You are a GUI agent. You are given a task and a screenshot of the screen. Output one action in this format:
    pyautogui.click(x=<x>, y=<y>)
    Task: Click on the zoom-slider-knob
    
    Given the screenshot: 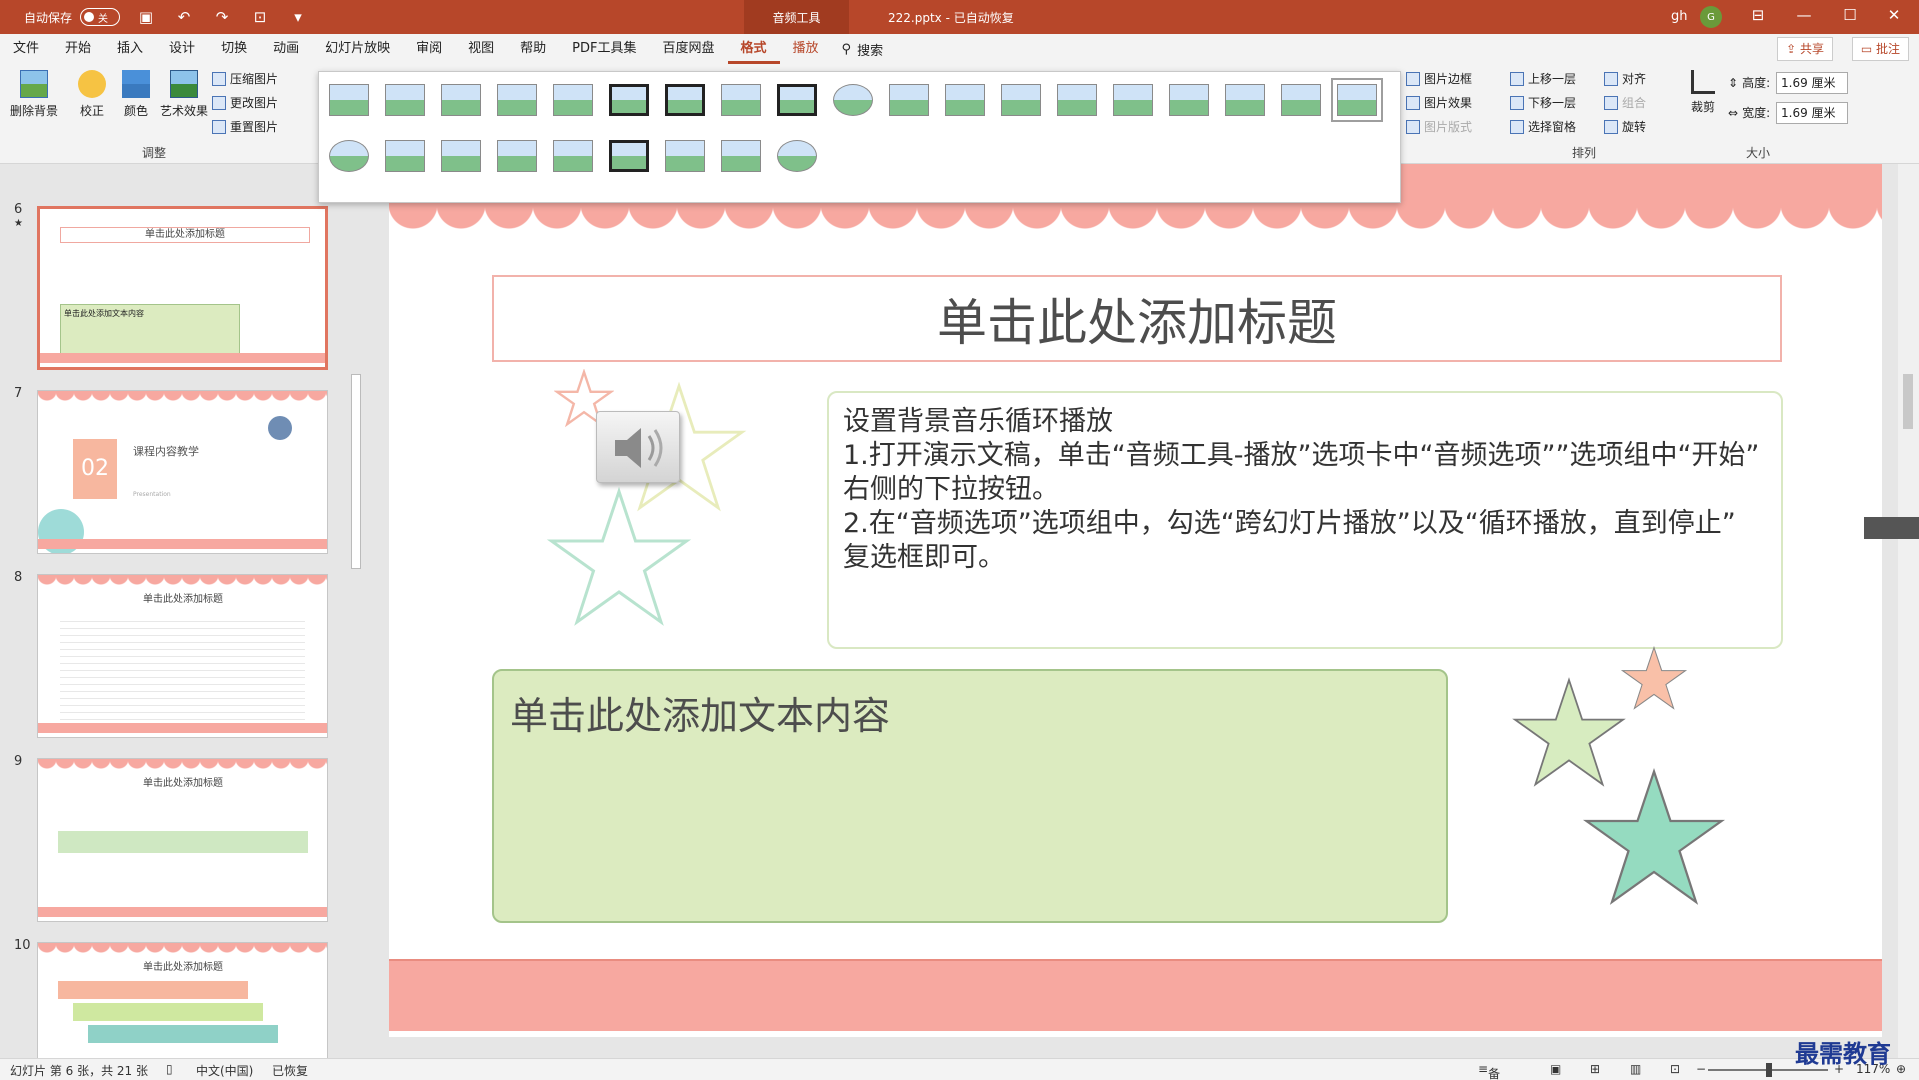 What is the action you would take?
    pyautogui.click(x=1769, y=1070)
    